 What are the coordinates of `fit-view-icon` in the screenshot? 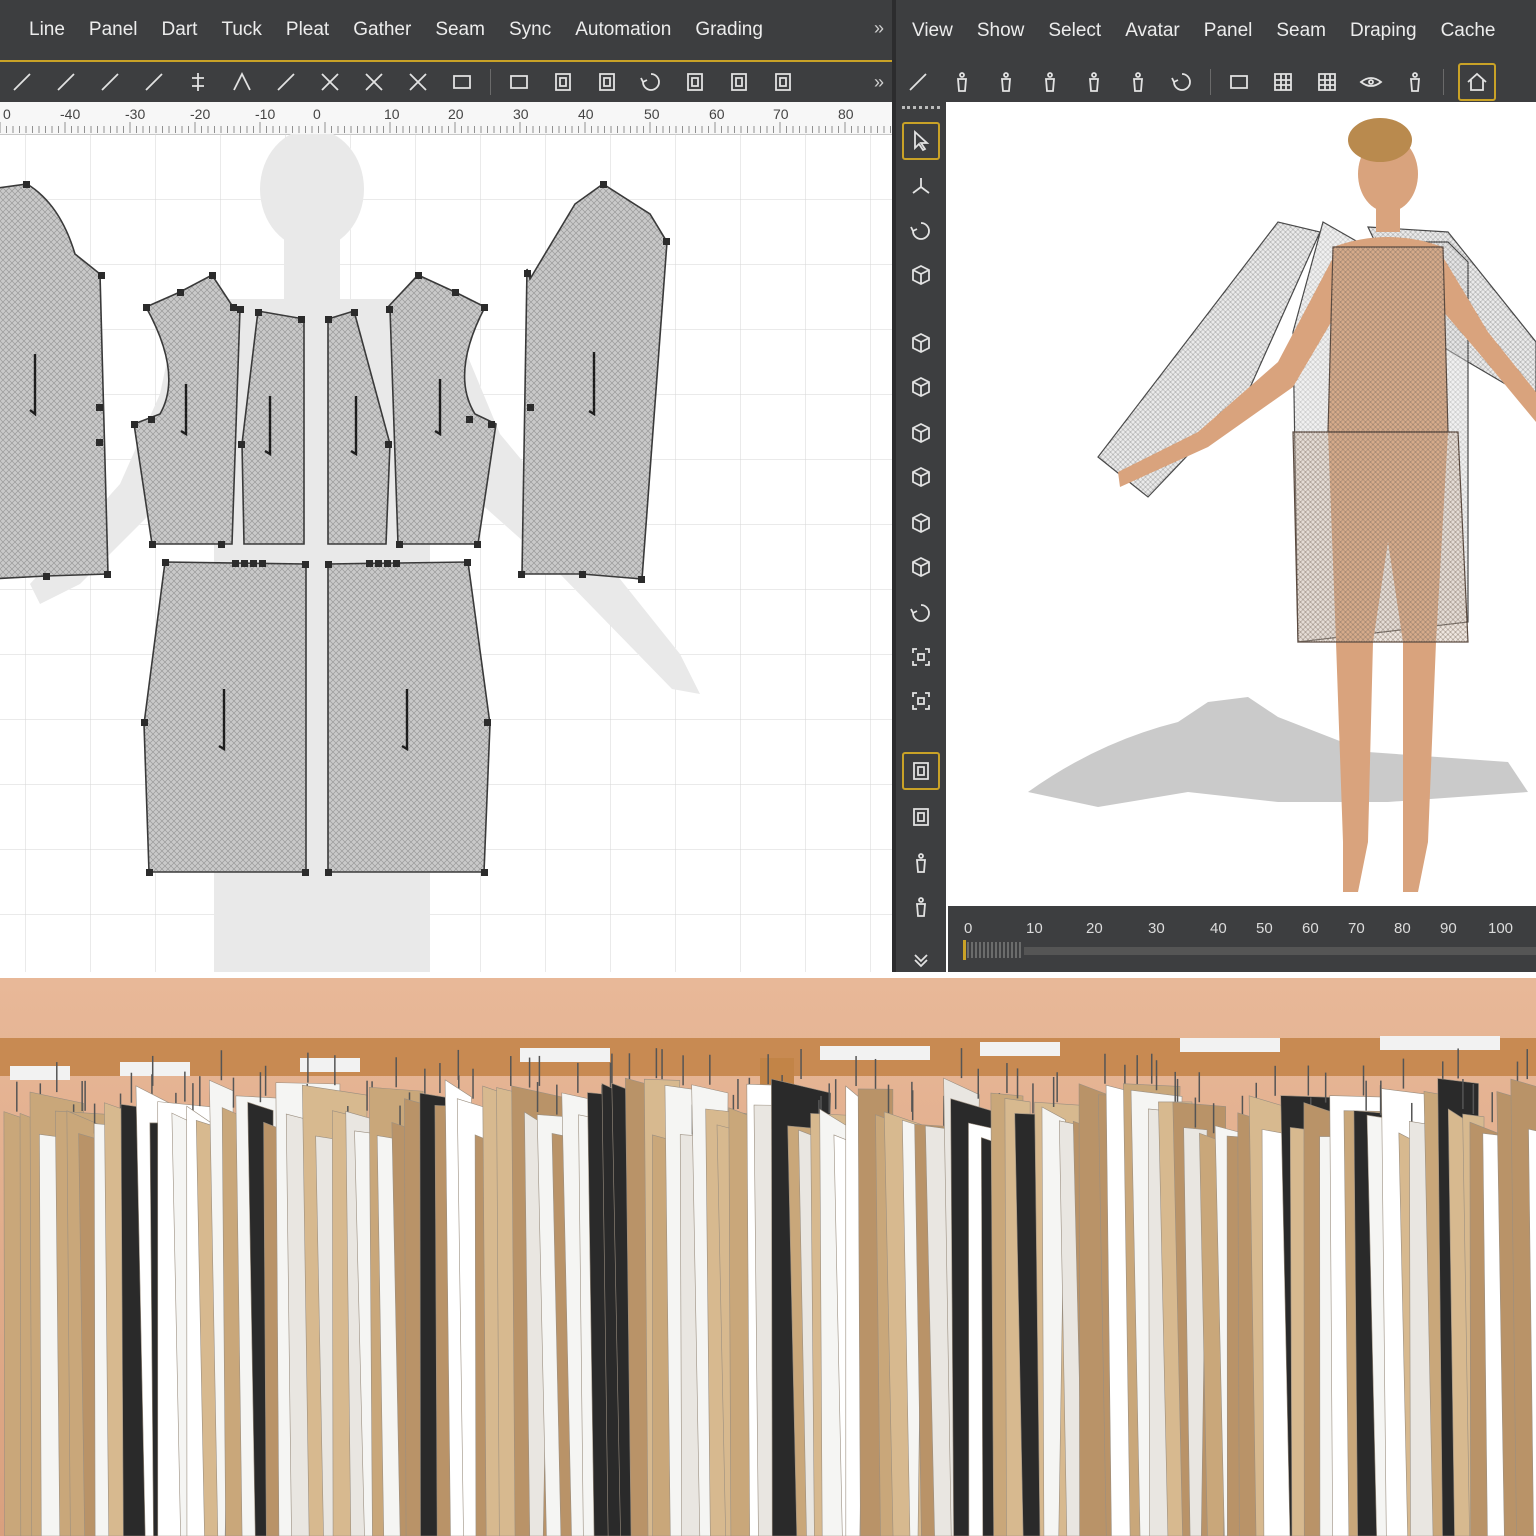 It's located at (921, 657).